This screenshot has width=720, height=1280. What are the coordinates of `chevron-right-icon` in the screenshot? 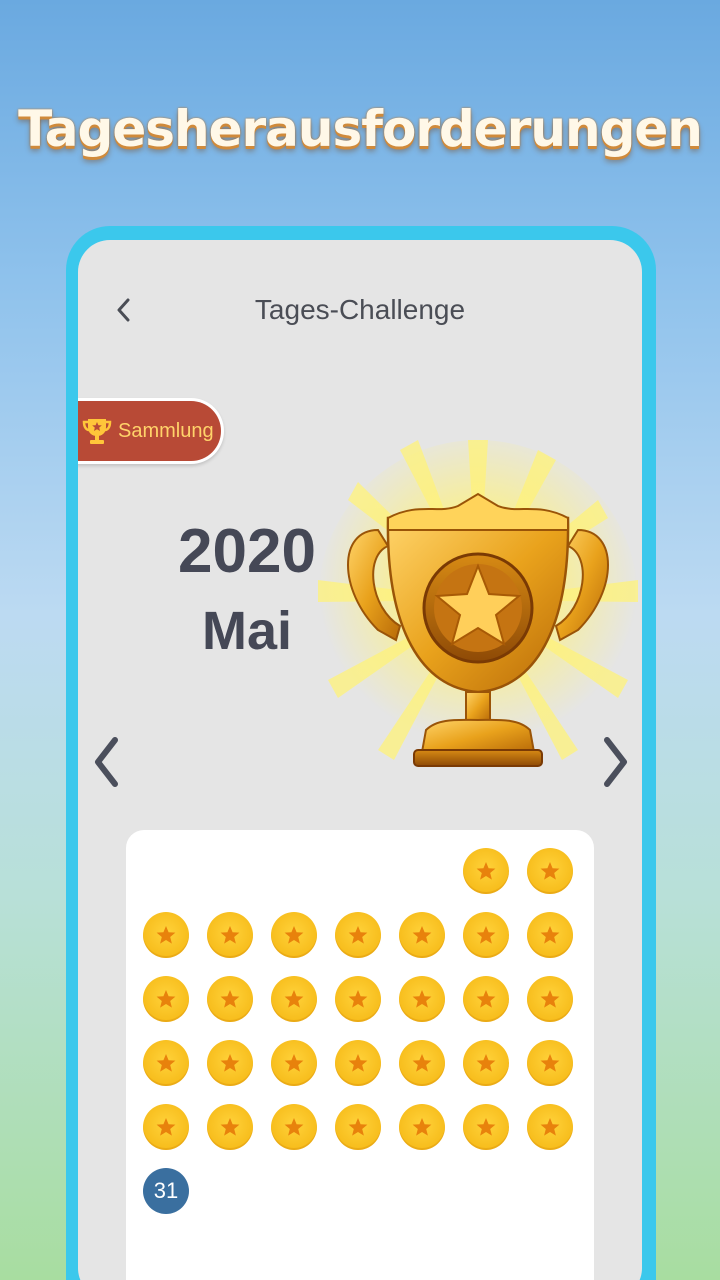 It's located at (615, 762).